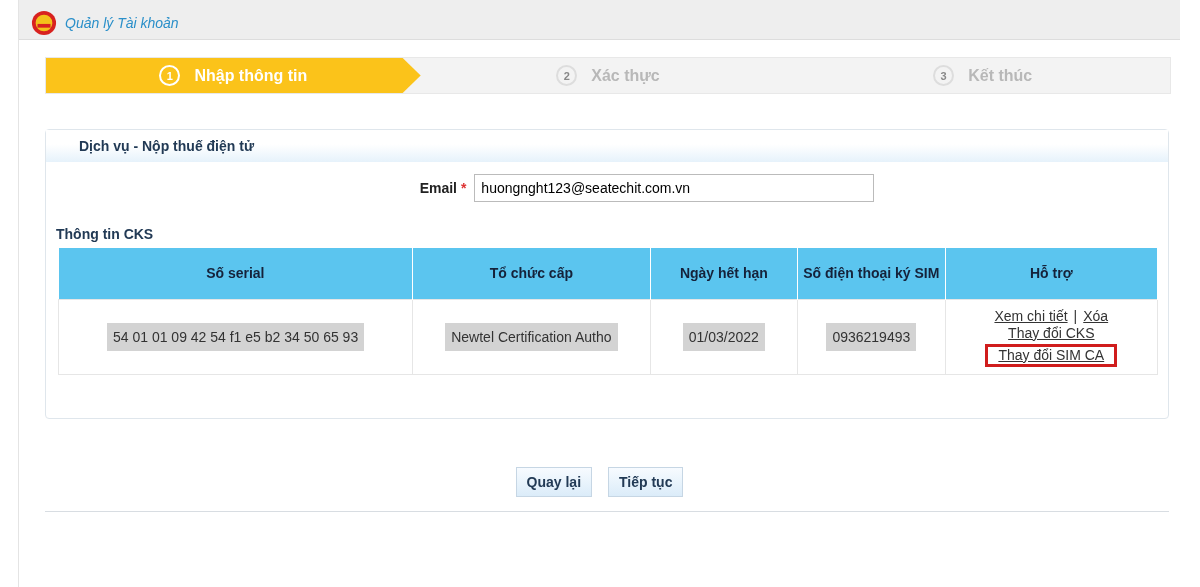 The height and width of the screenshot is (587, 1200). Describe the element at coordinates (723, 337) in the screenshot. I see `table-cell: 01/03/2022` at that location.